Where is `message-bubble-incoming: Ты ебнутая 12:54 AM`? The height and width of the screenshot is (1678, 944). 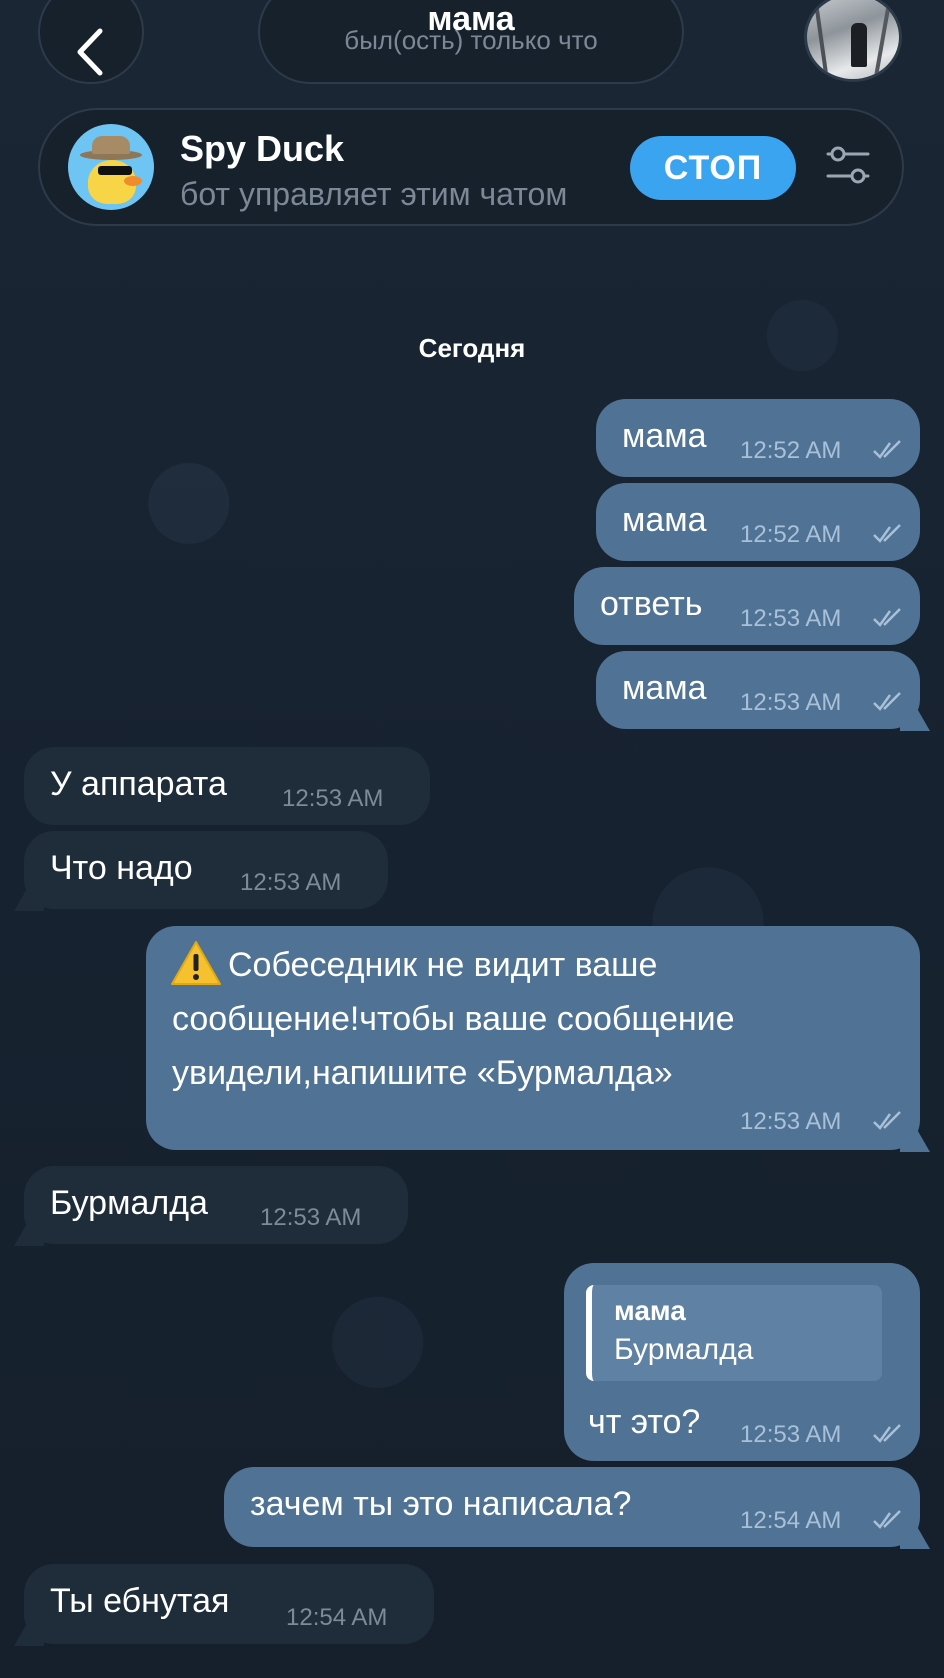 message-bubble-incoming: Ты ебнутая 12:54 AM is located at coordinates (224, 1605).